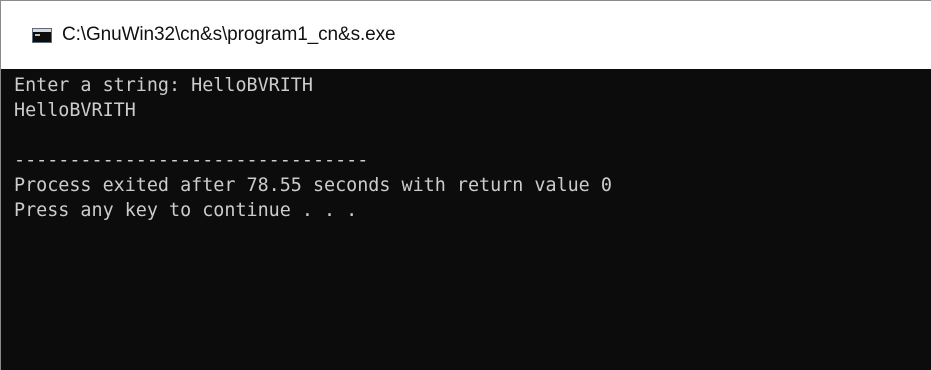  What do you see at coordinates (75, 110) in the screenshot?
I see `console-line-echo: HelloBVRITH` at bounding box center [75, 110].